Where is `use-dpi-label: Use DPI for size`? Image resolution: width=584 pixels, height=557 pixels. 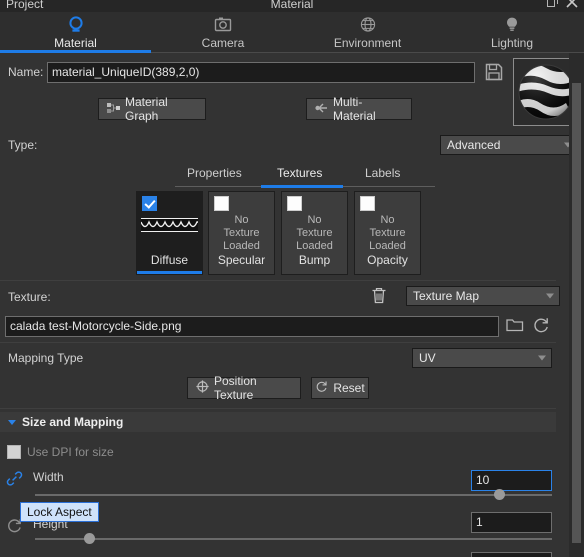
use-dpi-label: Use DPI for size is located at coordinates (70, 452).